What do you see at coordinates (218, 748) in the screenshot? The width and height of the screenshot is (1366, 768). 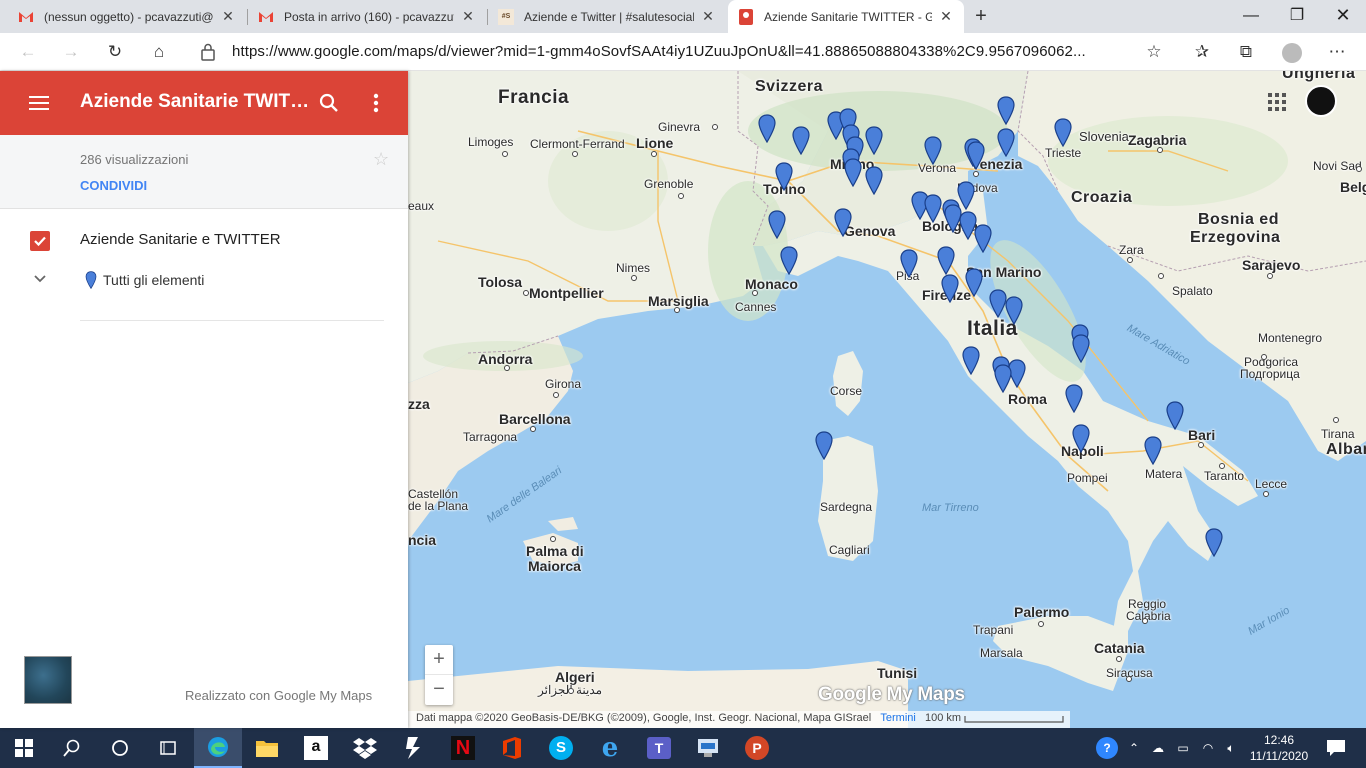 I see `edge-icon` at bounding box center [218, 748].